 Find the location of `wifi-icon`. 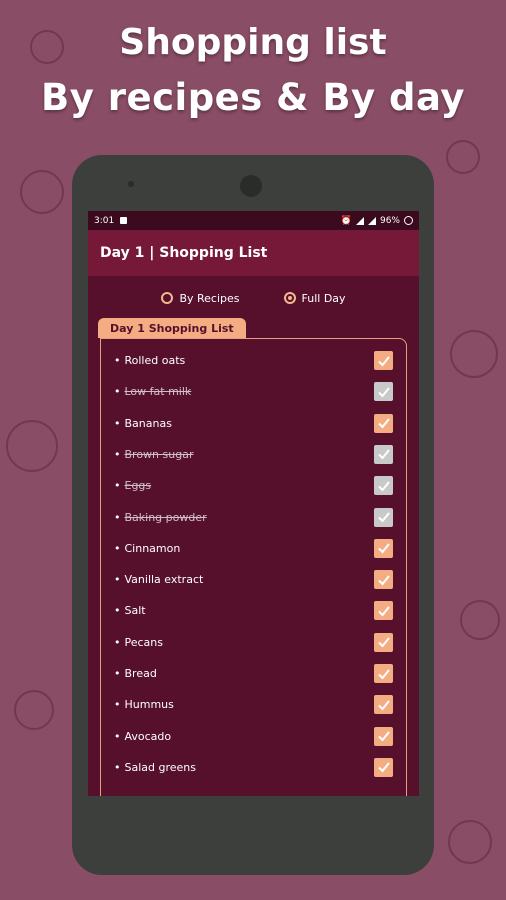

wifi-icon is located at coordinates (359, 220).